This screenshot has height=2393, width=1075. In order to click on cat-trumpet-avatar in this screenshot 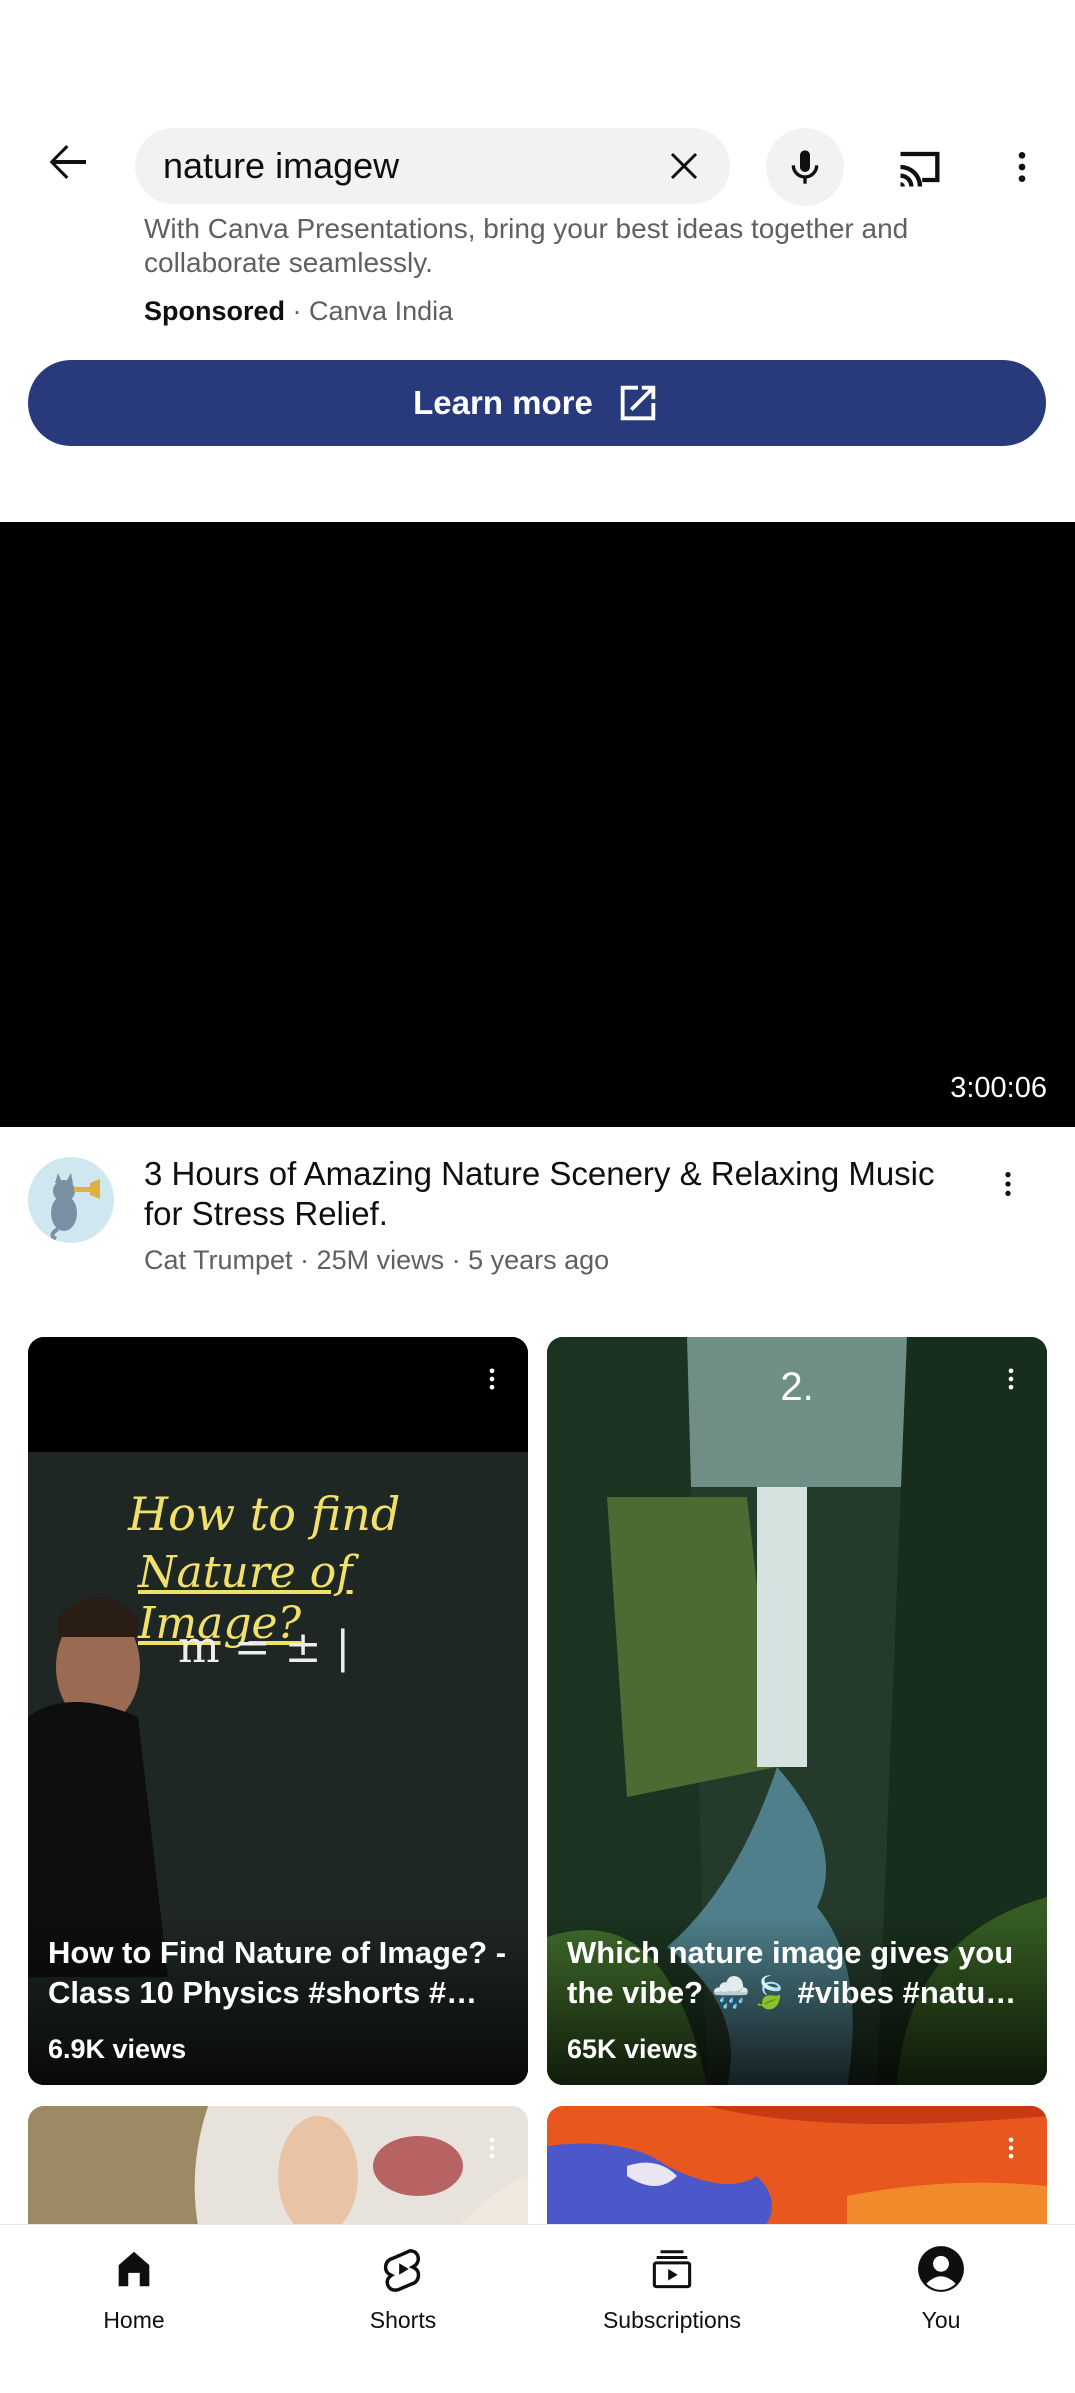, I will do `click(71, 1200)`.